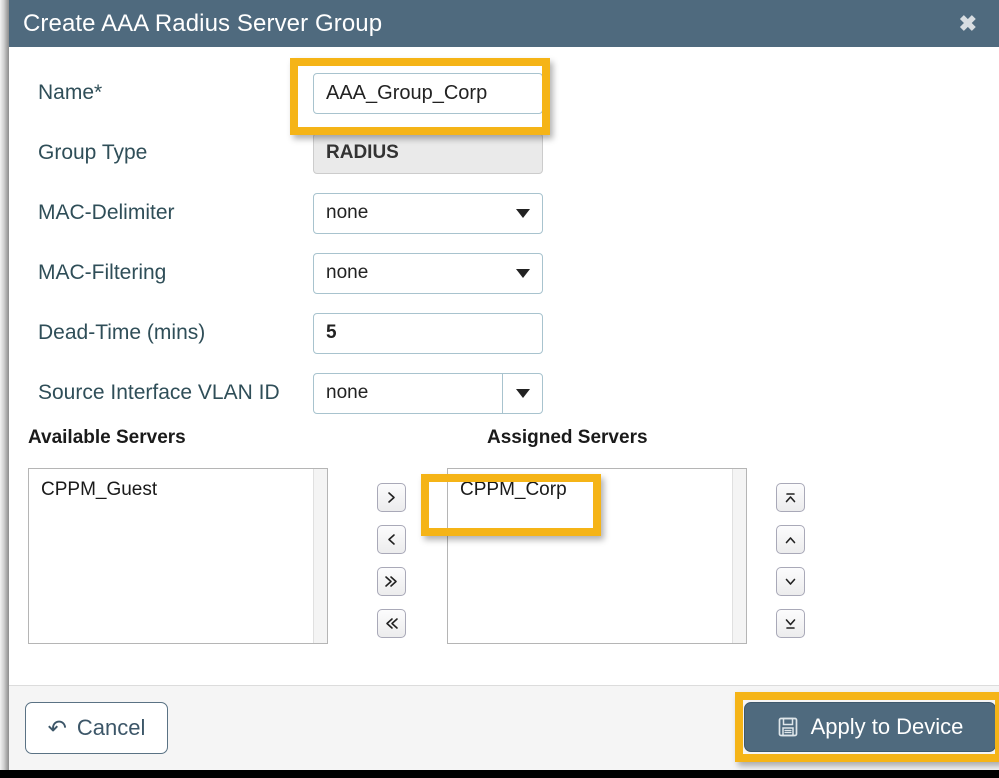  I want to click on label-mac-delimiter: MAC-Delimiter, so click(106, 212).